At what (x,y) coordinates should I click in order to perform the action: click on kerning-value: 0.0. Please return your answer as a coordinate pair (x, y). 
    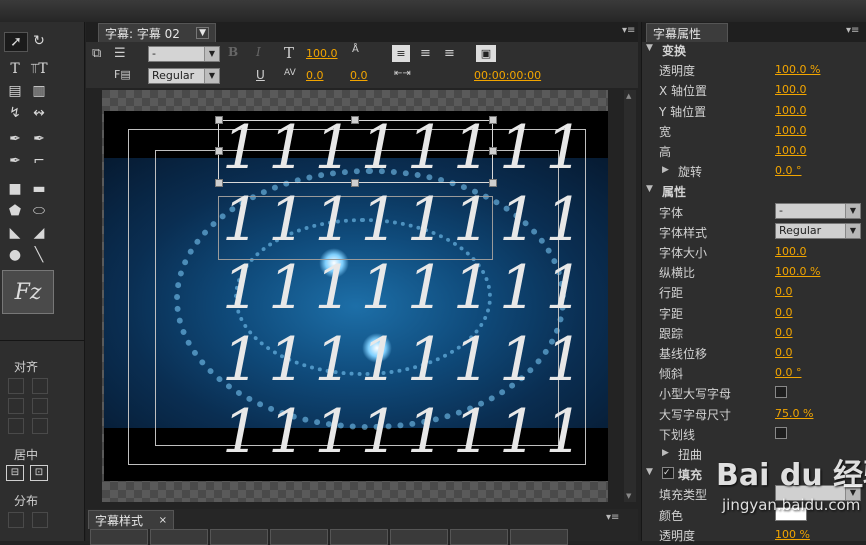
    Looking at the image, I should click on (315, 75).